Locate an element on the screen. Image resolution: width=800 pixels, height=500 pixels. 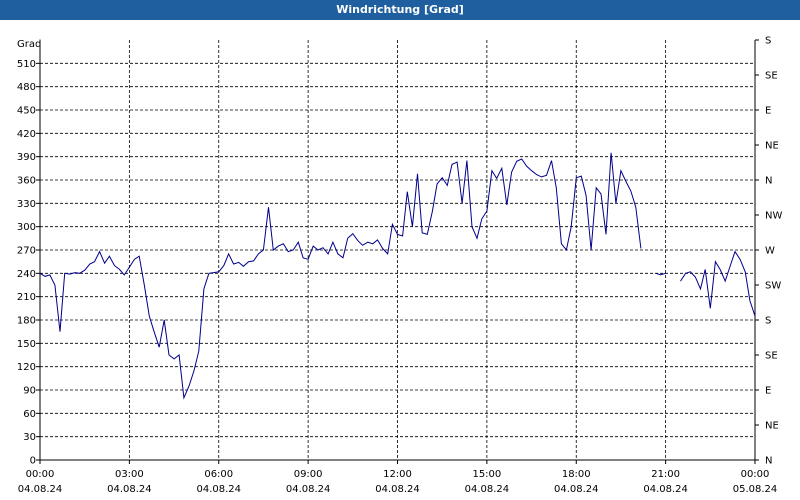
x-tick-time: 09:00 is located at coordinates (308, 474).